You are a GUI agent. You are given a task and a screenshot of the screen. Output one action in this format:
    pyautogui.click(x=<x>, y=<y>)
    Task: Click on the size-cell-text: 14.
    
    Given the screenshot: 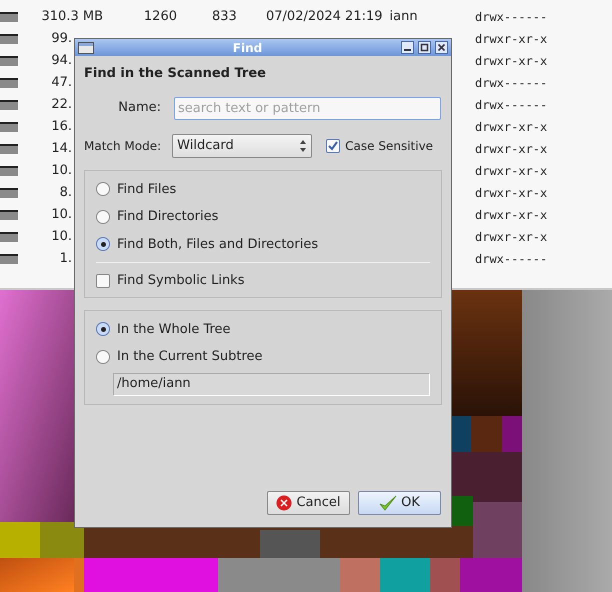 What is the action you would take?
    pyautogui.click(x=61, y=149)
    